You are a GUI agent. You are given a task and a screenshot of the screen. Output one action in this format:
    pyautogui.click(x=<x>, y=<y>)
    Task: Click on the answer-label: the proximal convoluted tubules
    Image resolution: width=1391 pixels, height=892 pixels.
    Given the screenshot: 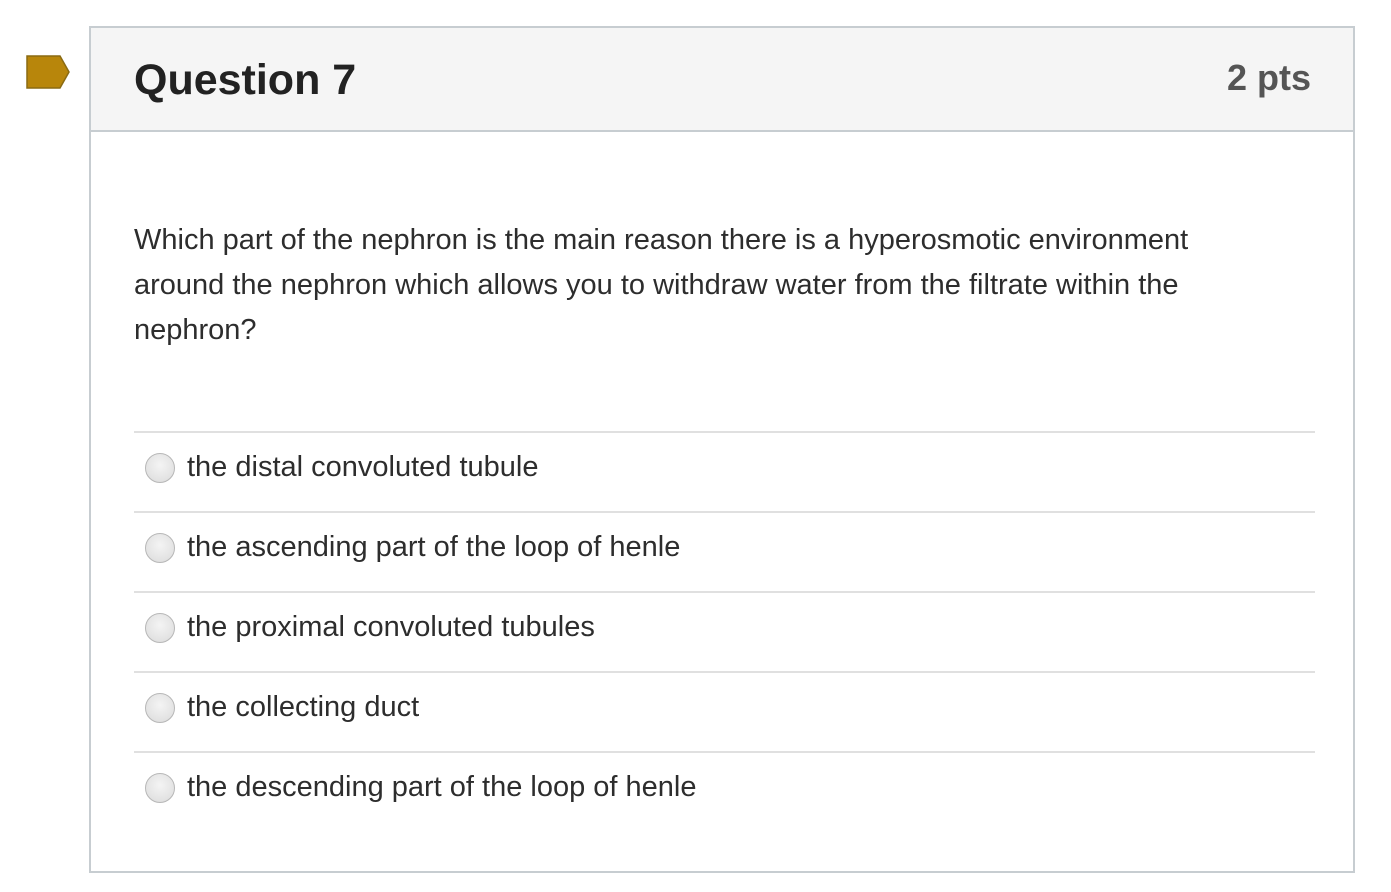 What is the action you would take?
    pyautogui.click(x=391, y=627)
    